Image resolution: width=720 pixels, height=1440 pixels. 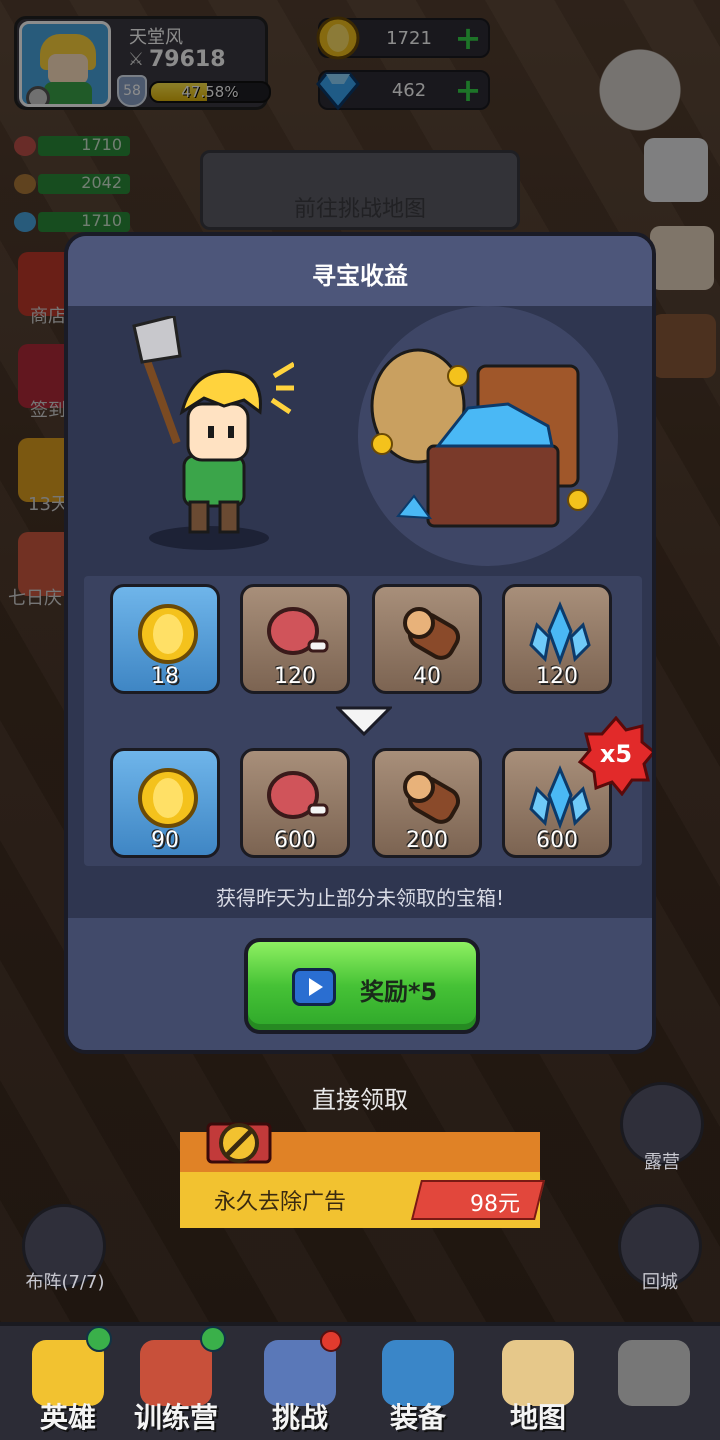 I want to click on direct-claim-button: 直接领取, so click(x=360, y=1097).